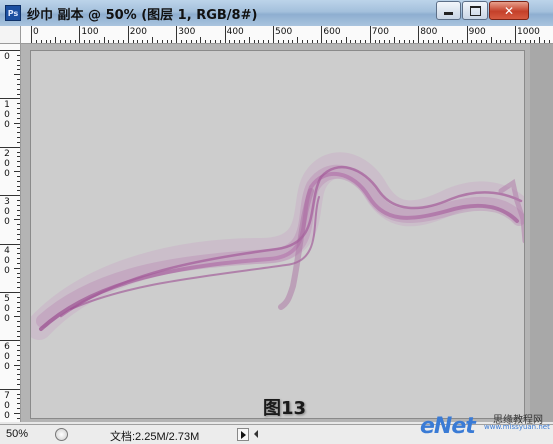  I want to click on ruler-label: 600, so click(332, 32).